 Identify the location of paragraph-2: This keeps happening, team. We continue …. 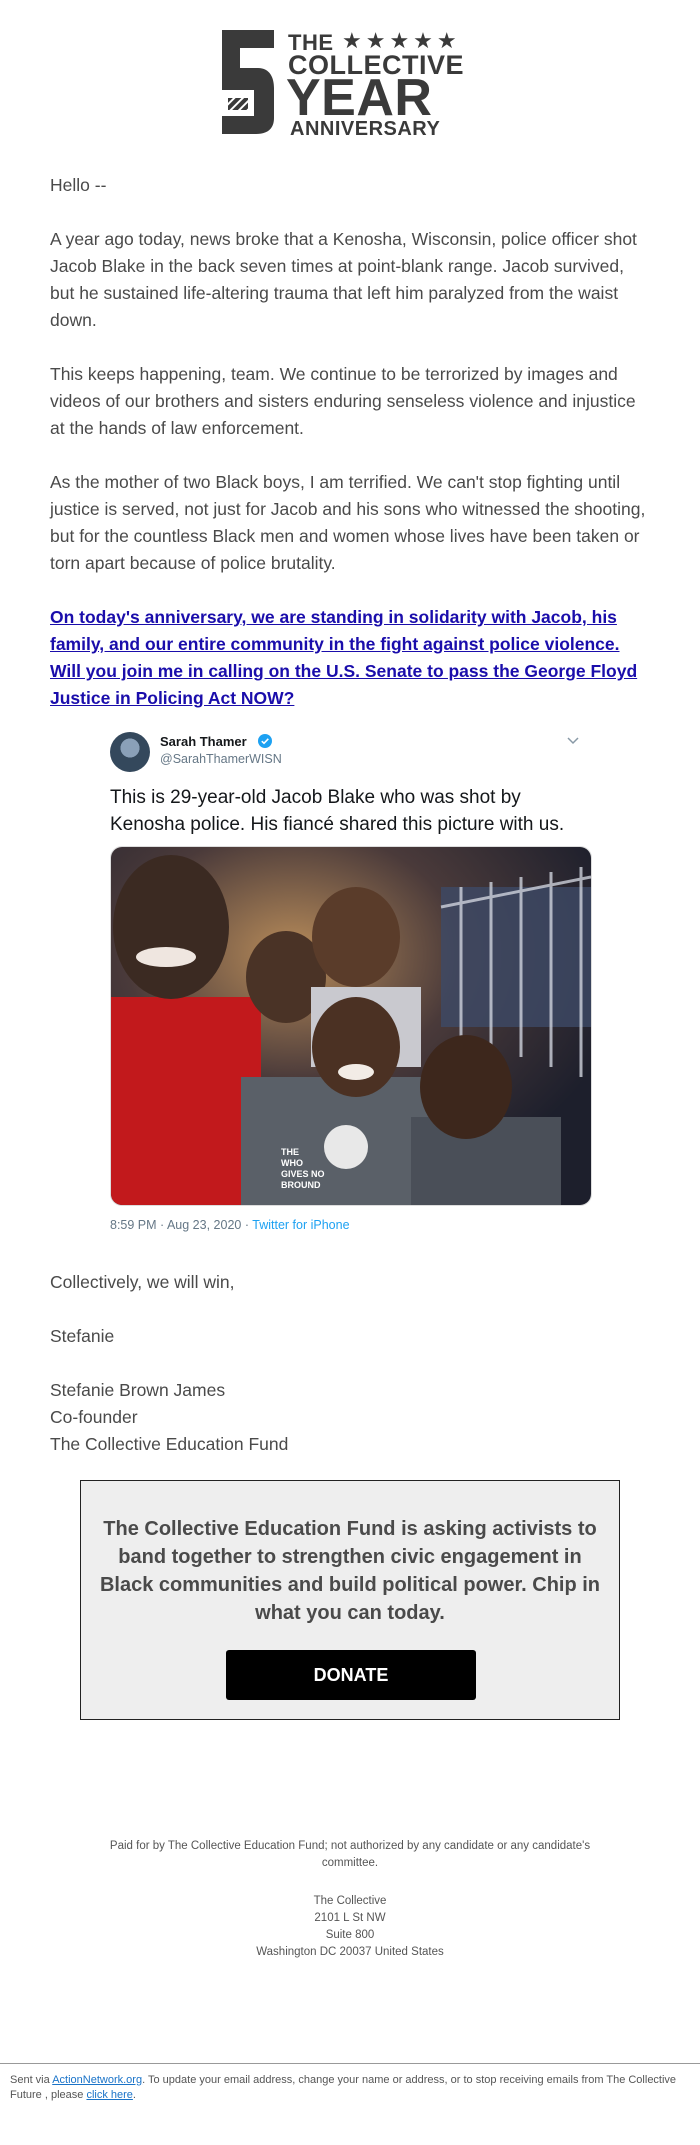
(343, 401).